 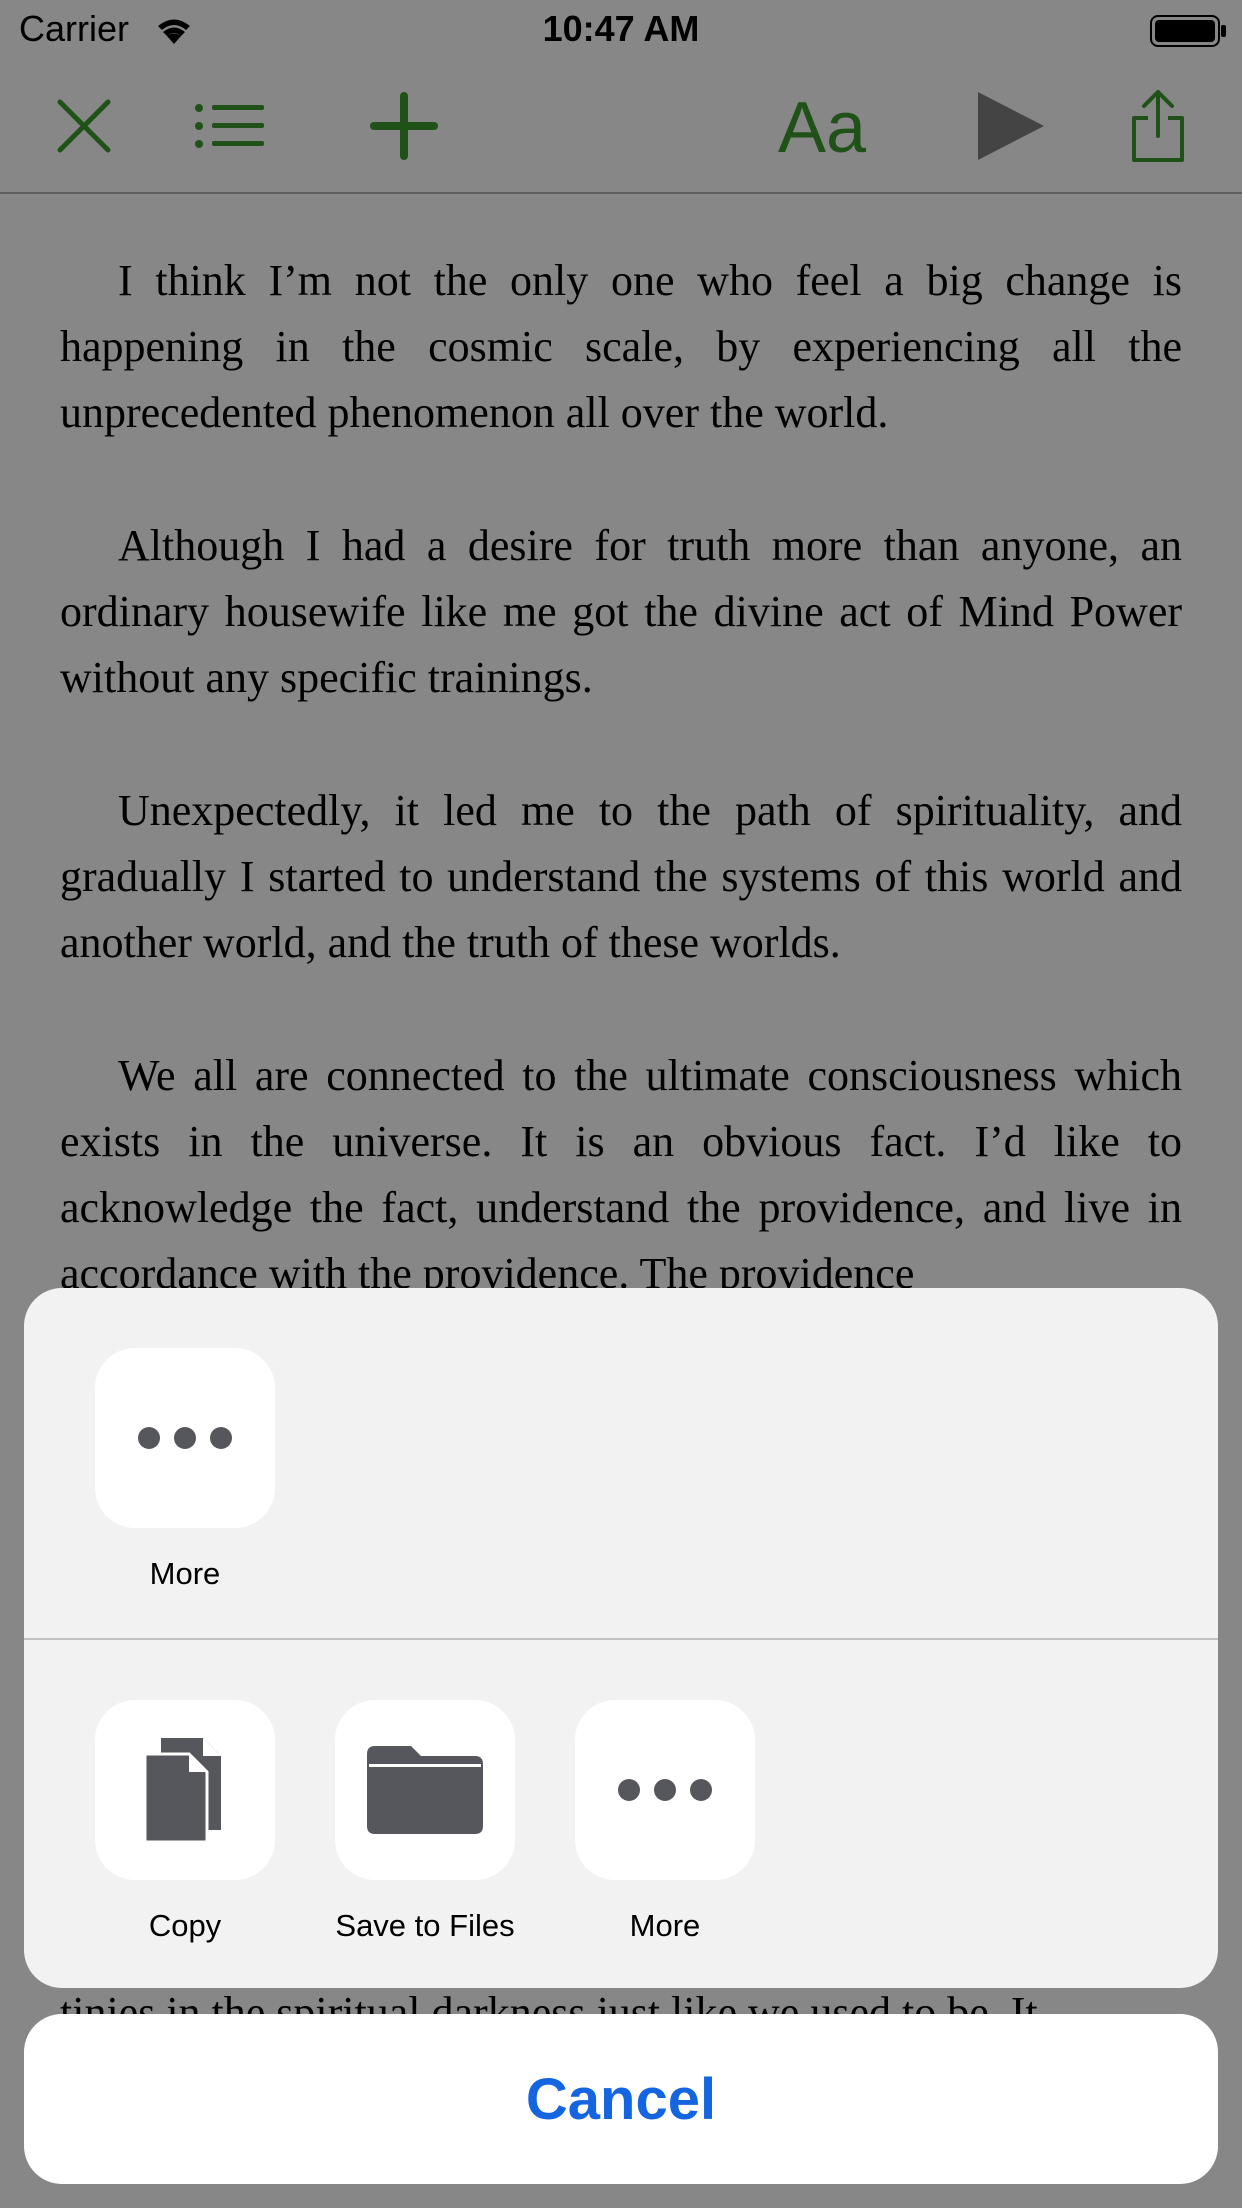 I want to click on copy-icon, so click(x=185, y=1790).